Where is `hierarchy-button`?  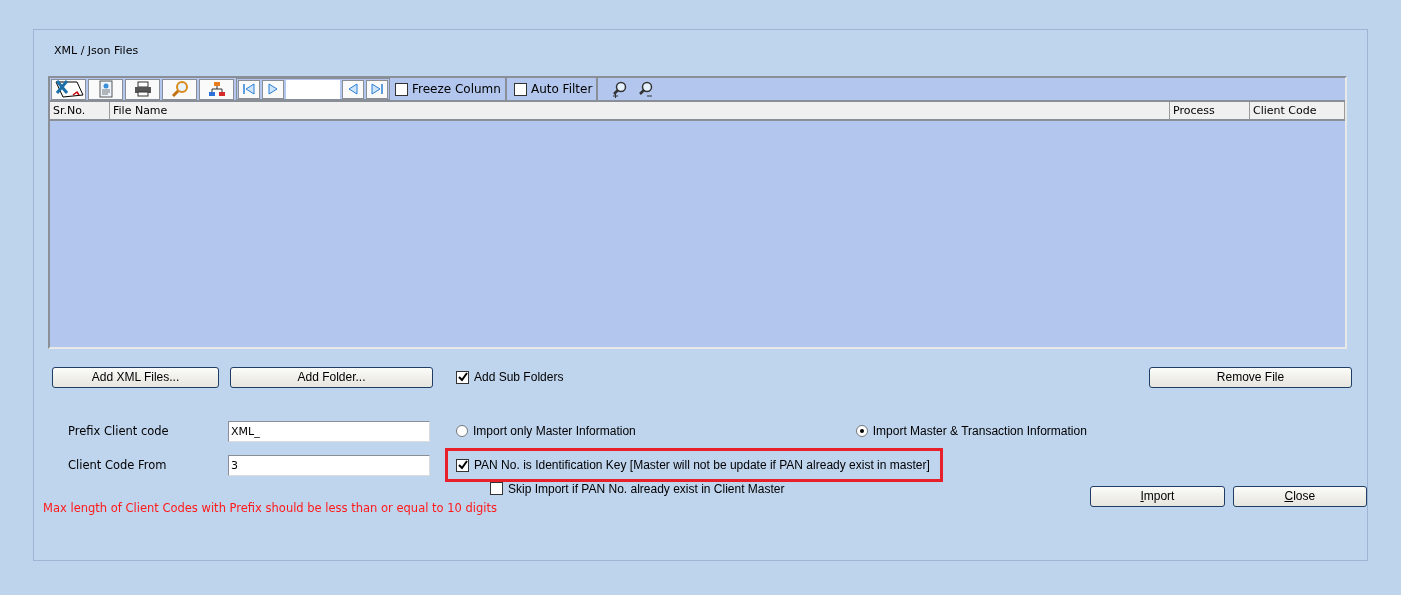
hierarchy-button is located at coordinates (216, 89).